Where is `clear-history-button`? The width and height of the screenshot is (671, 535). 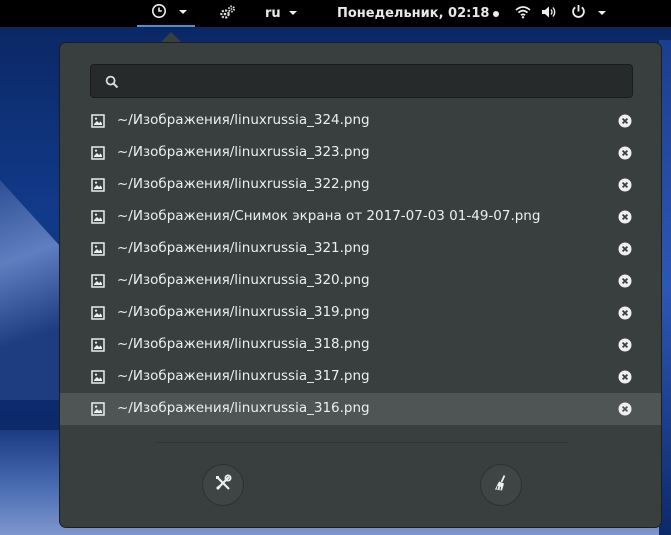
clear-history-button is located at coordinates (501, 485).